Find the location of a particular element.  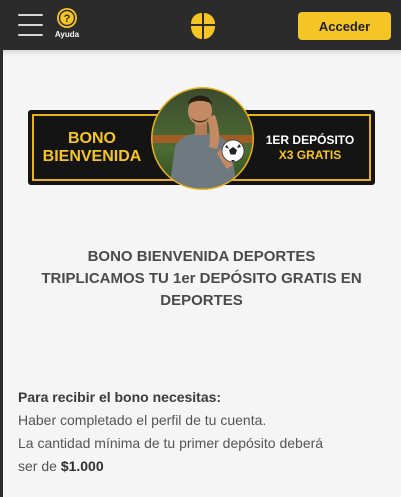

hamburger-menu-icon is located at coordinates (30, 25).